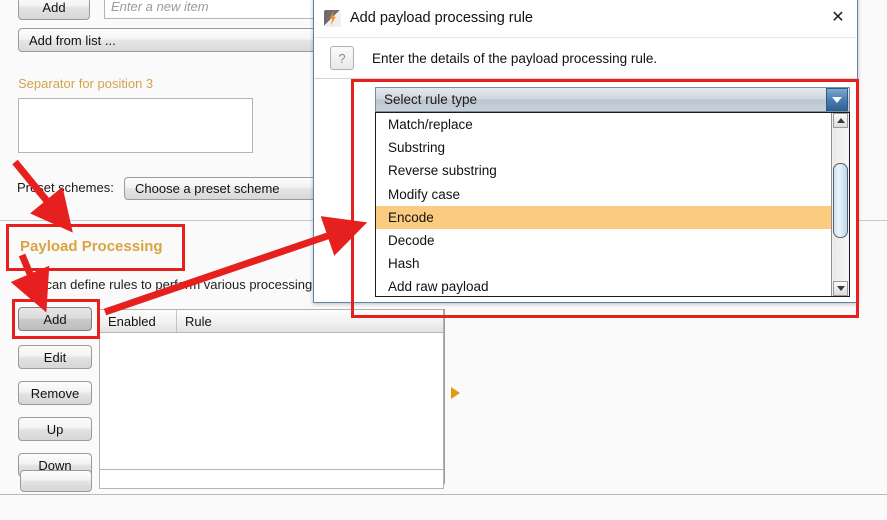 This screenshot has width=887, height=520. Describe the element at coordinates (271, 394) in the screenshot. I see `rules-table: Enabled Rule` at that location.